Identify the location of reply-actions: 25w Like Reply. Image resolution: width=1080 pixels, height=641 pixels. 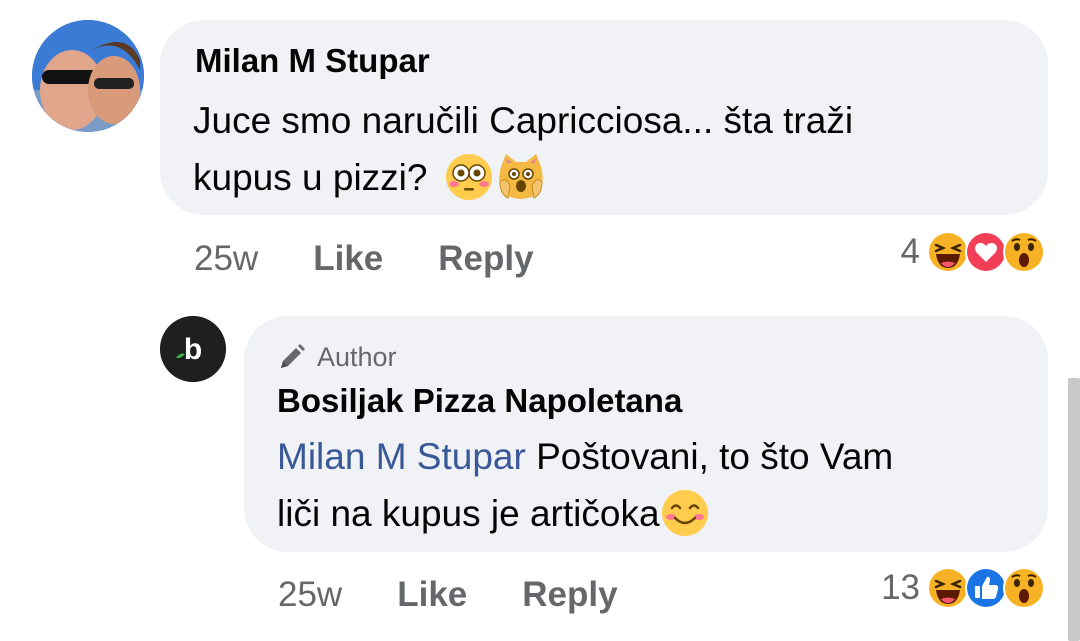
(475, 595).